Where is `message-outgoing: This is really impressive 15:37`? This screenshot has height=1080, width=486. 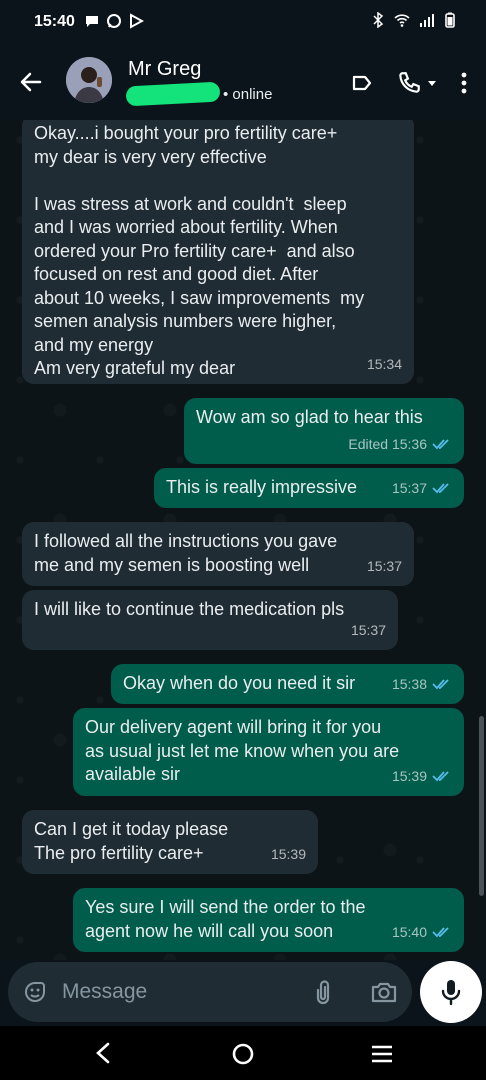
message-outgoing: This is really impressive 15:37 is located at coordinates (309, 488).